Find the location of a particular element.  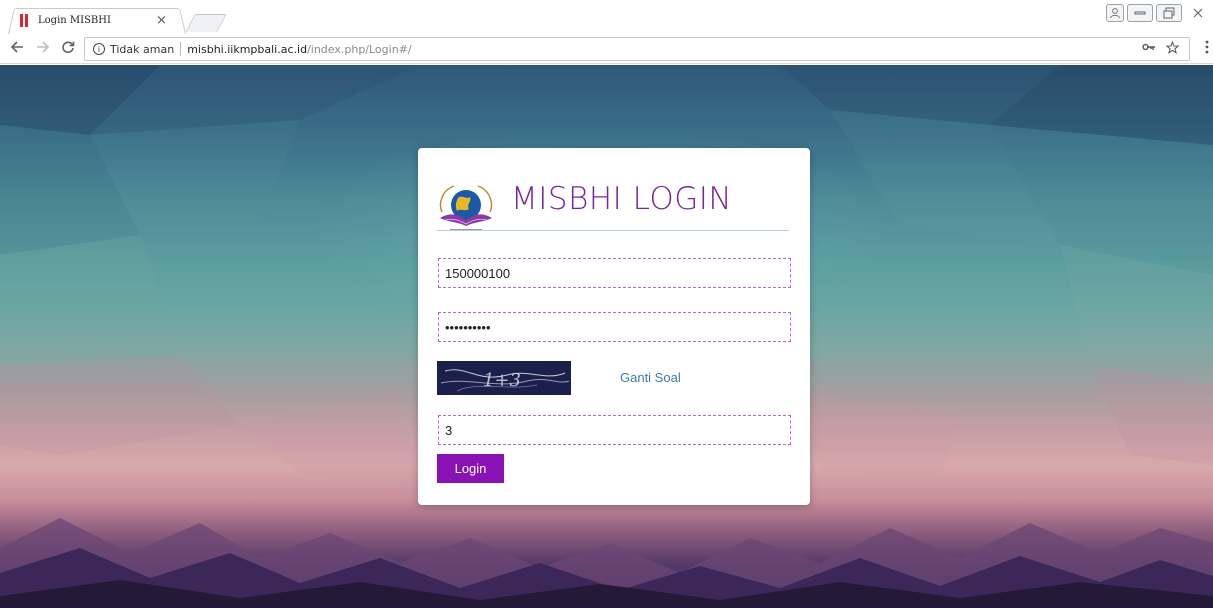

reload-icon is located at coordinates (68, 49).